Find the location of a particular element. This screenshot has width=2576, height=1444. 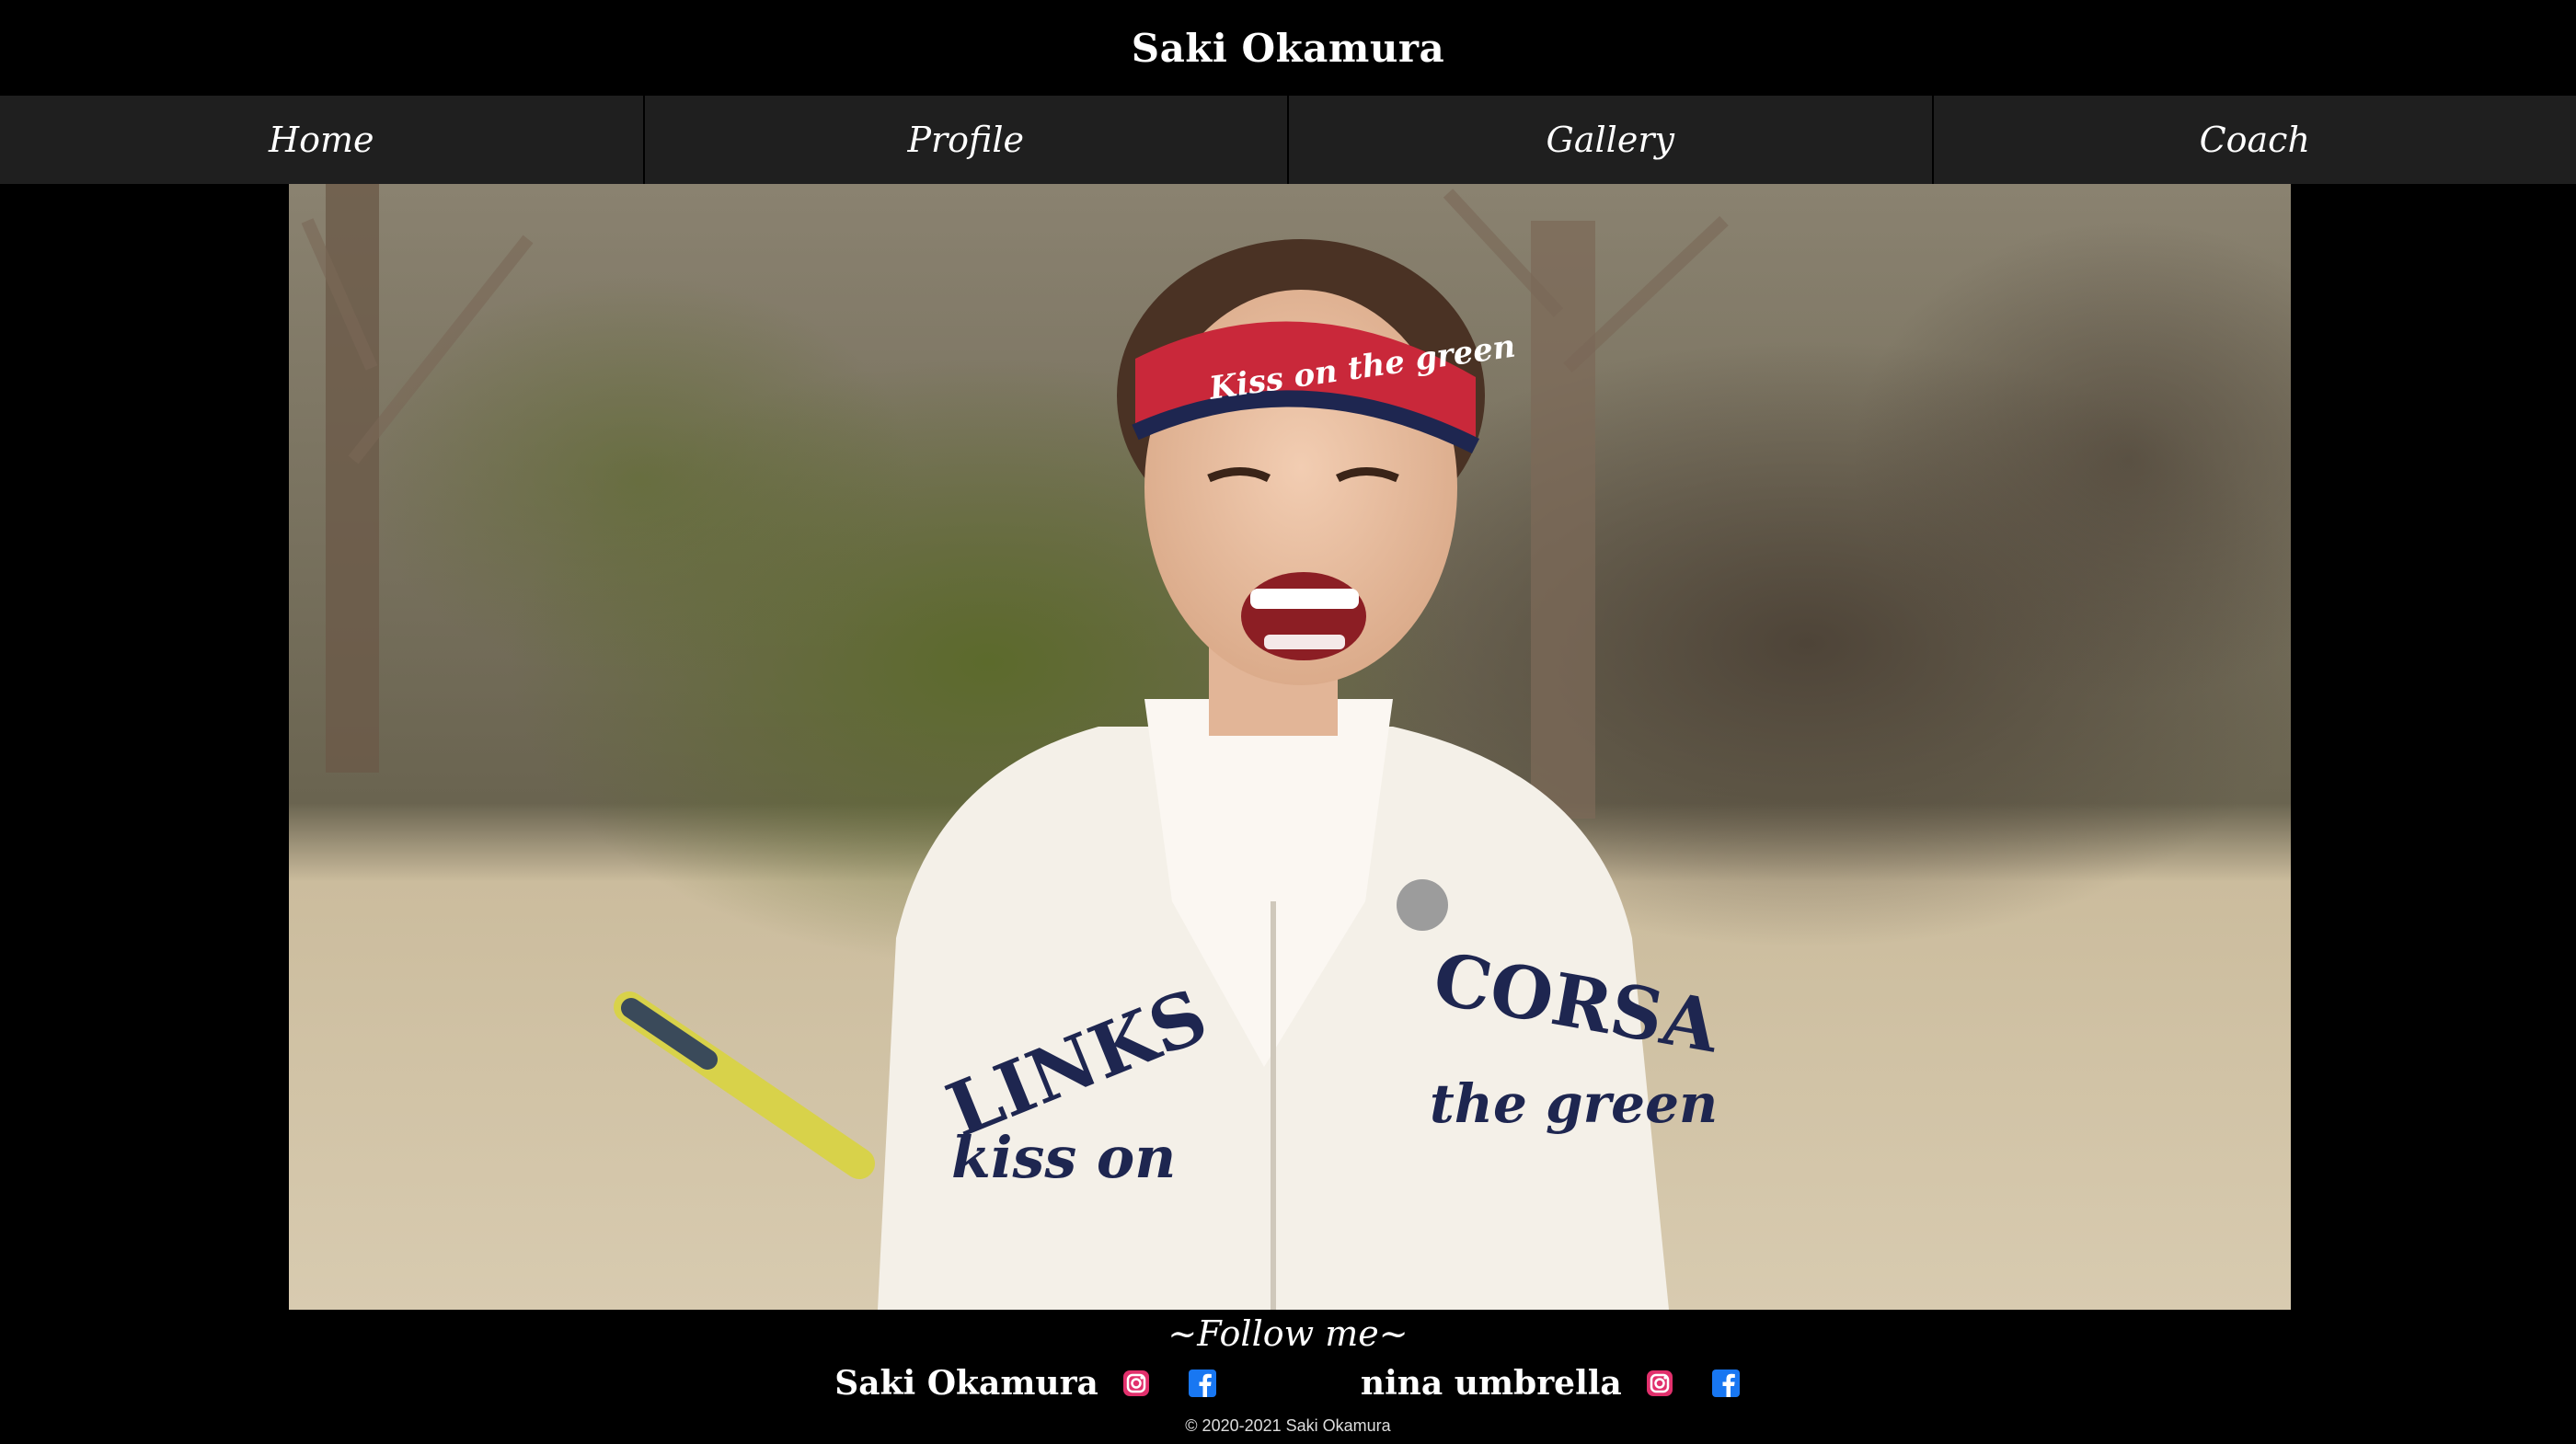

jacket-text-kiss: kiss on is located at coordinates (1063, 1157).